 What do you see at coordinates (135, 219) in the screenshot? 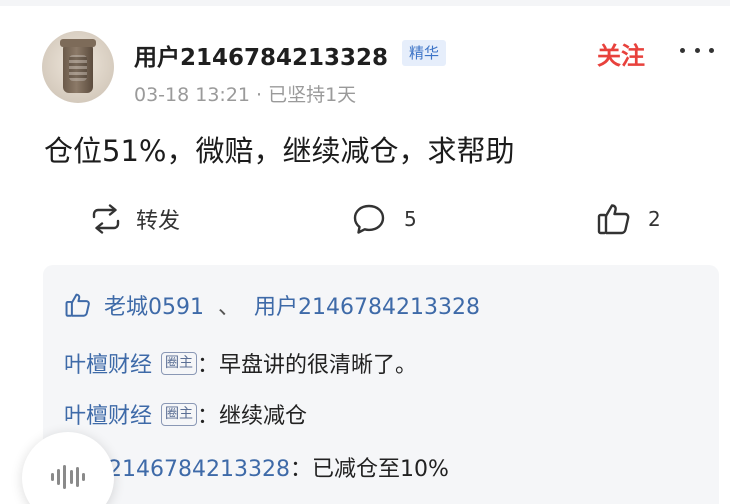
I see `repost-button: 转发` at bounding box center [135, 219].